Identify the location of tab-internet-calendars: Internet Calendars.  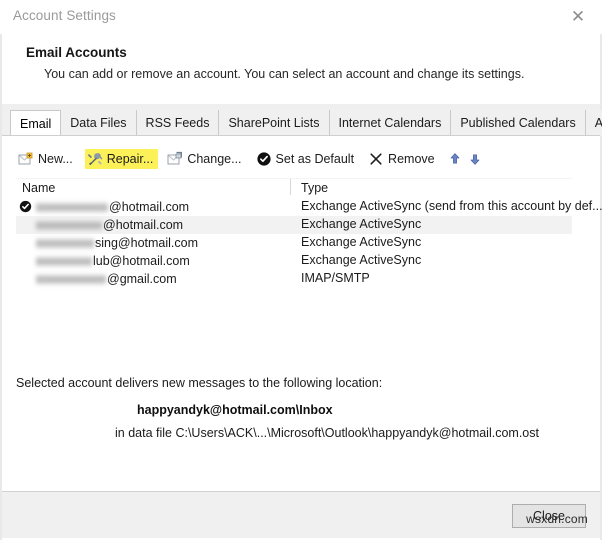
(390, 123).